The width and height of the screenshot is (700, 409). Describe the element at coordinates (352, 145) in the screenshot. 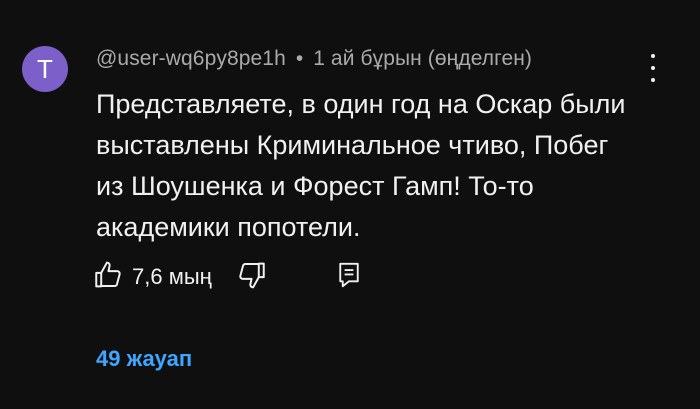

I see `comment-text-line: выставлены Криминальное чтиво, Побег` at that location.